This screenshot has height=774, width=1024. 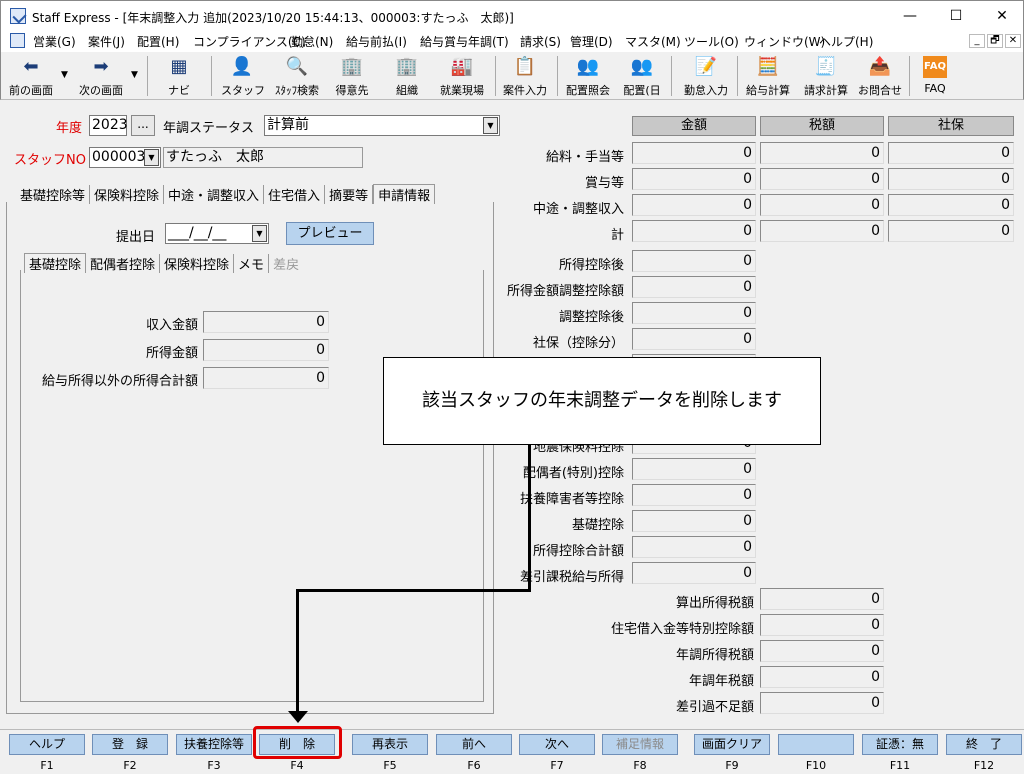 I want to click on year-input: 2023, so click(x=108, y=125).